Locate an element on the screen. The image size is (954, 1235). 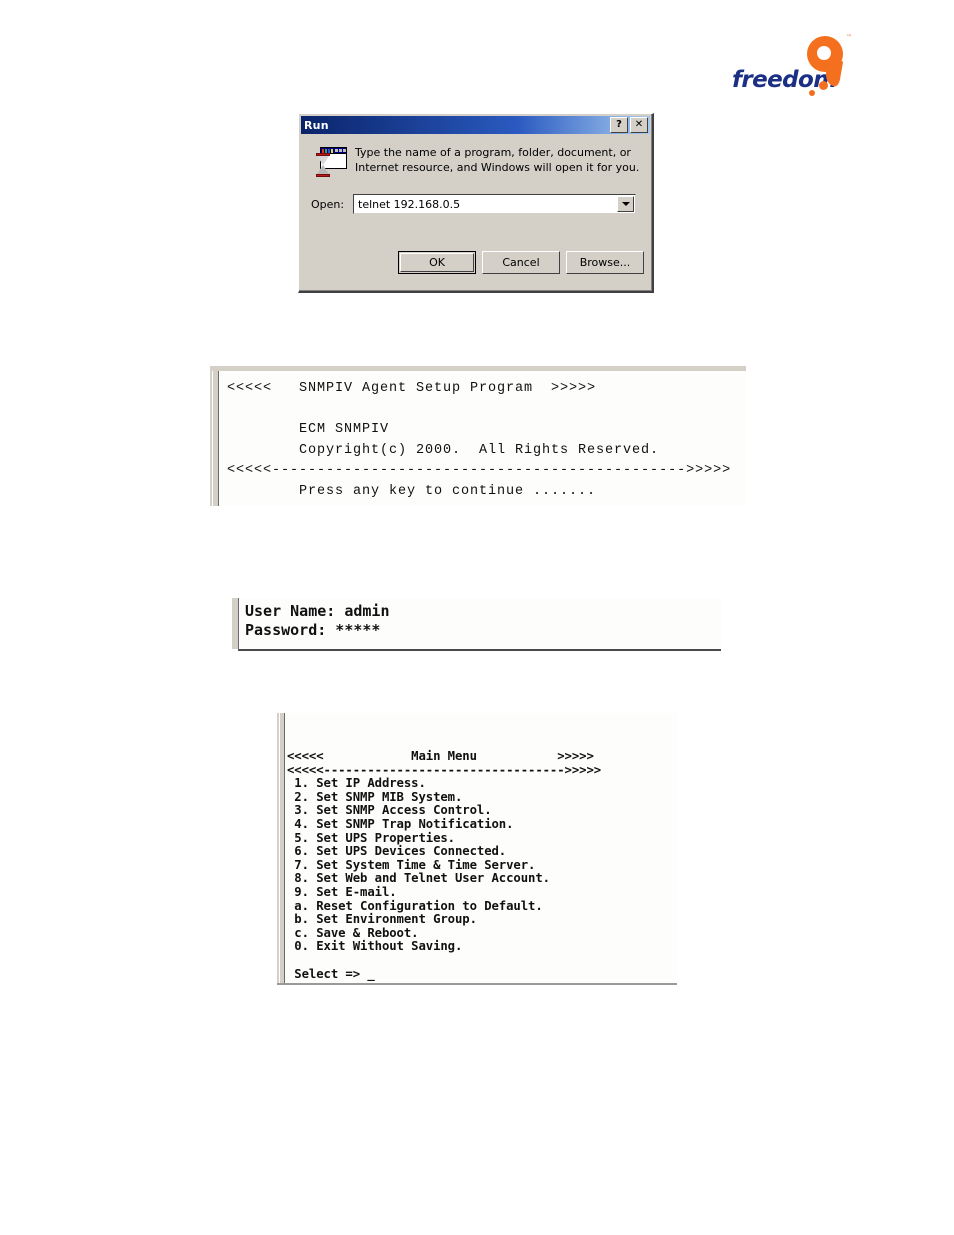
chevron-down-icon is located at coordinates (625, 204).